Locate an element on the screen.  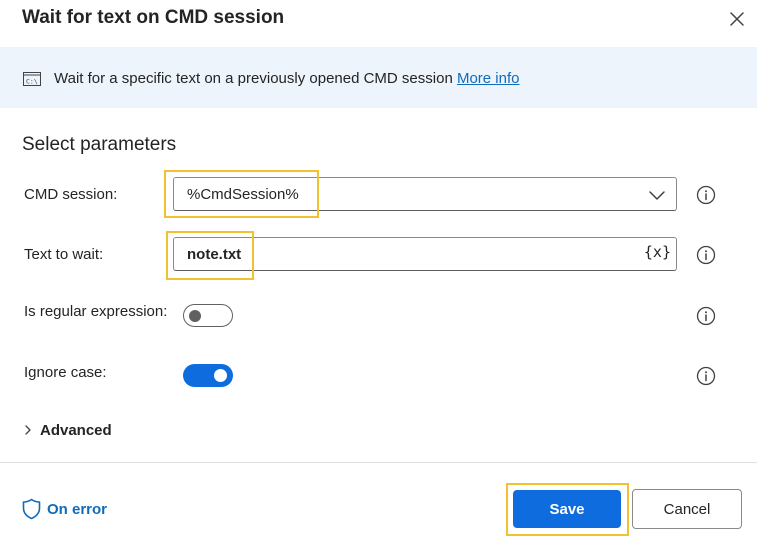
advanced-label: Advanced is located at coordinates (76, 430).